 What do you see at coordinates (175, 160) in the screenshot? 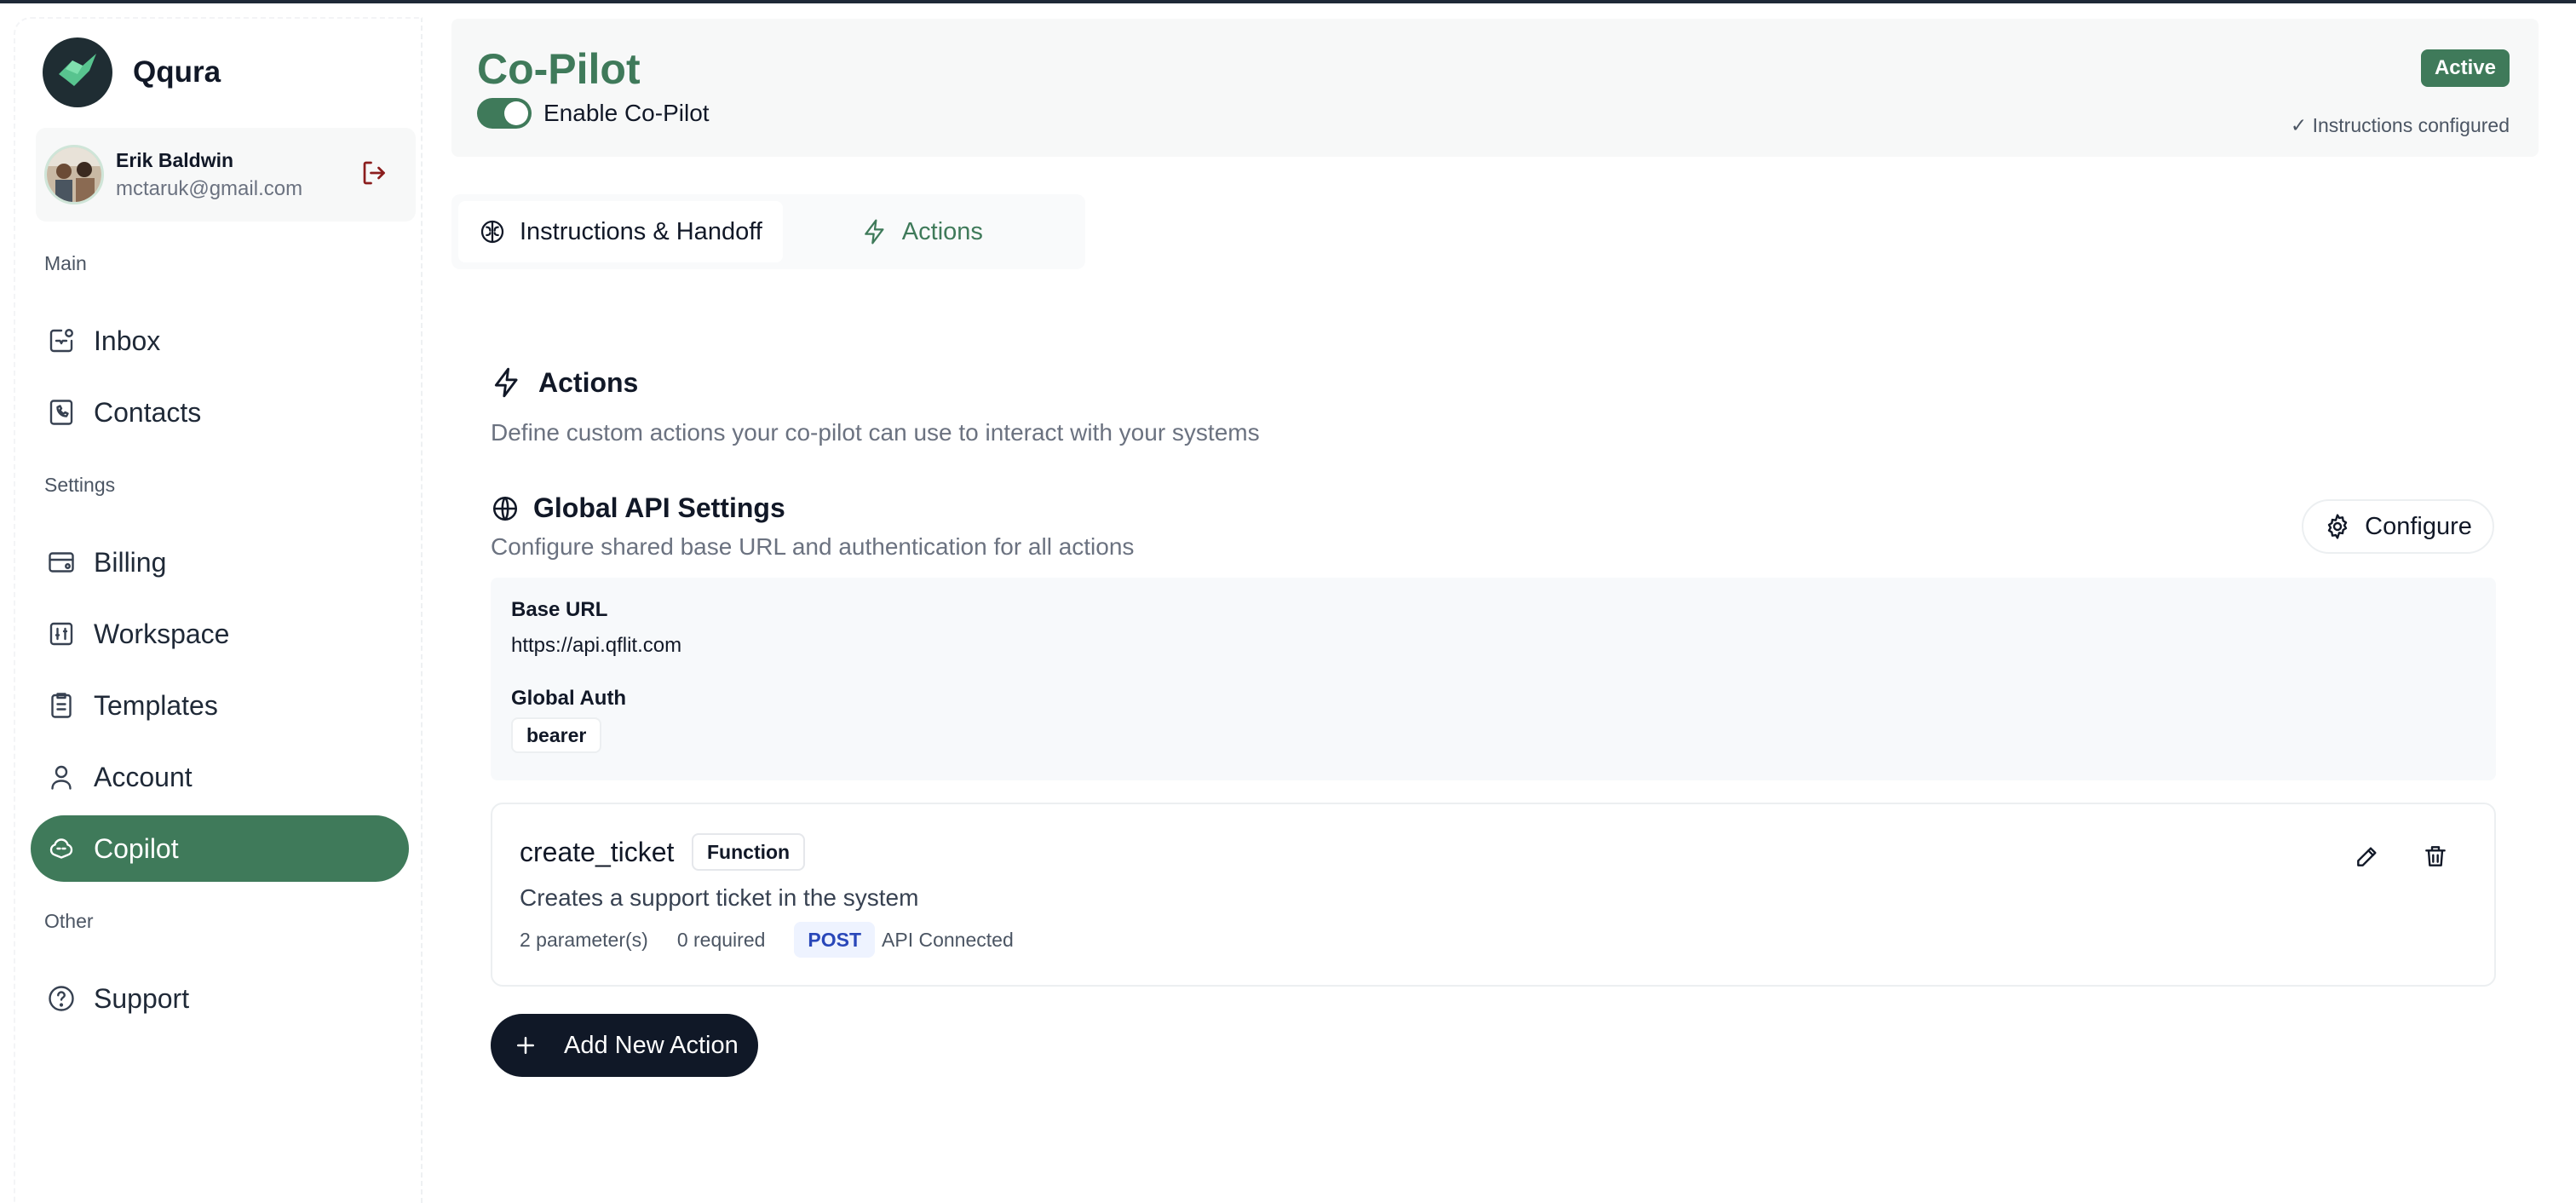
I see `user-name: Erik Baldwin` at bounding box center [175, 160].